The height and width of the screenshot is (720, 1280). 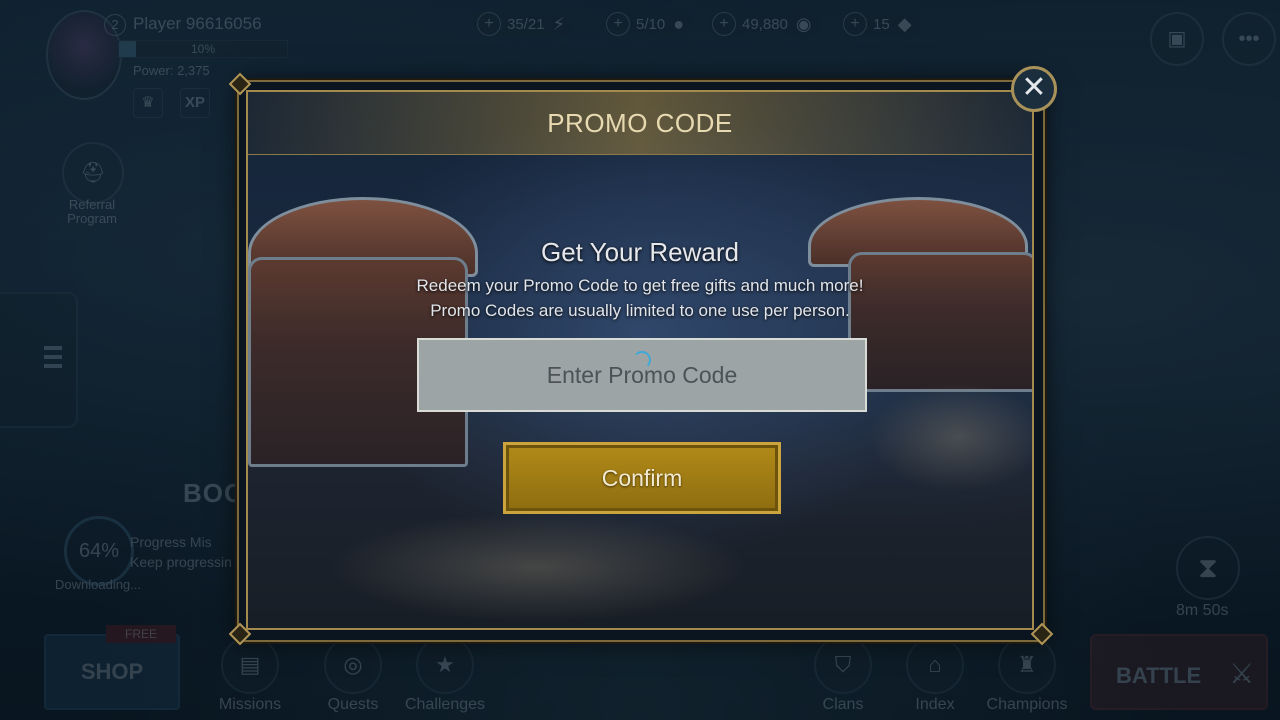 What do you see at coordinates (642, 478) in the screenshot?
I see `confirm-button: Confirm` at bounding box center [642, 478].